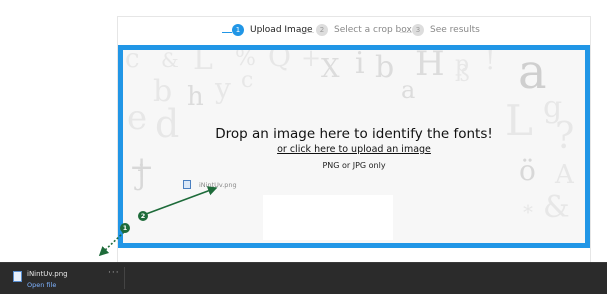 This screenshot has height=294, width=607. Describe the element at coordinates (455, 30) in the screenshot. I see `step-label: See results` at that location.